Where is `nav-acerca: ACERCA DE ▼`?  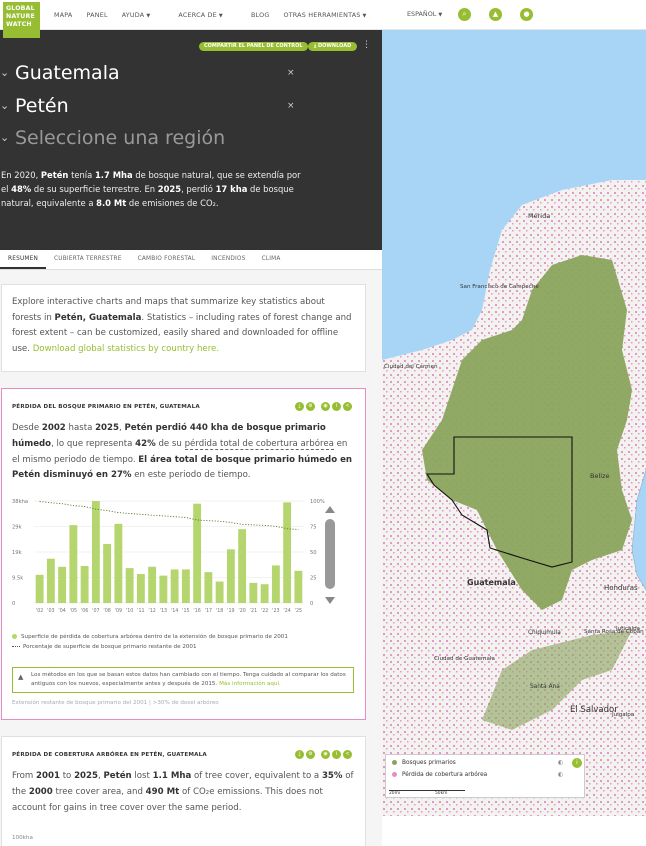 nav-acerca: ACERCA DE ▼ is located at coordinates (207, 15).